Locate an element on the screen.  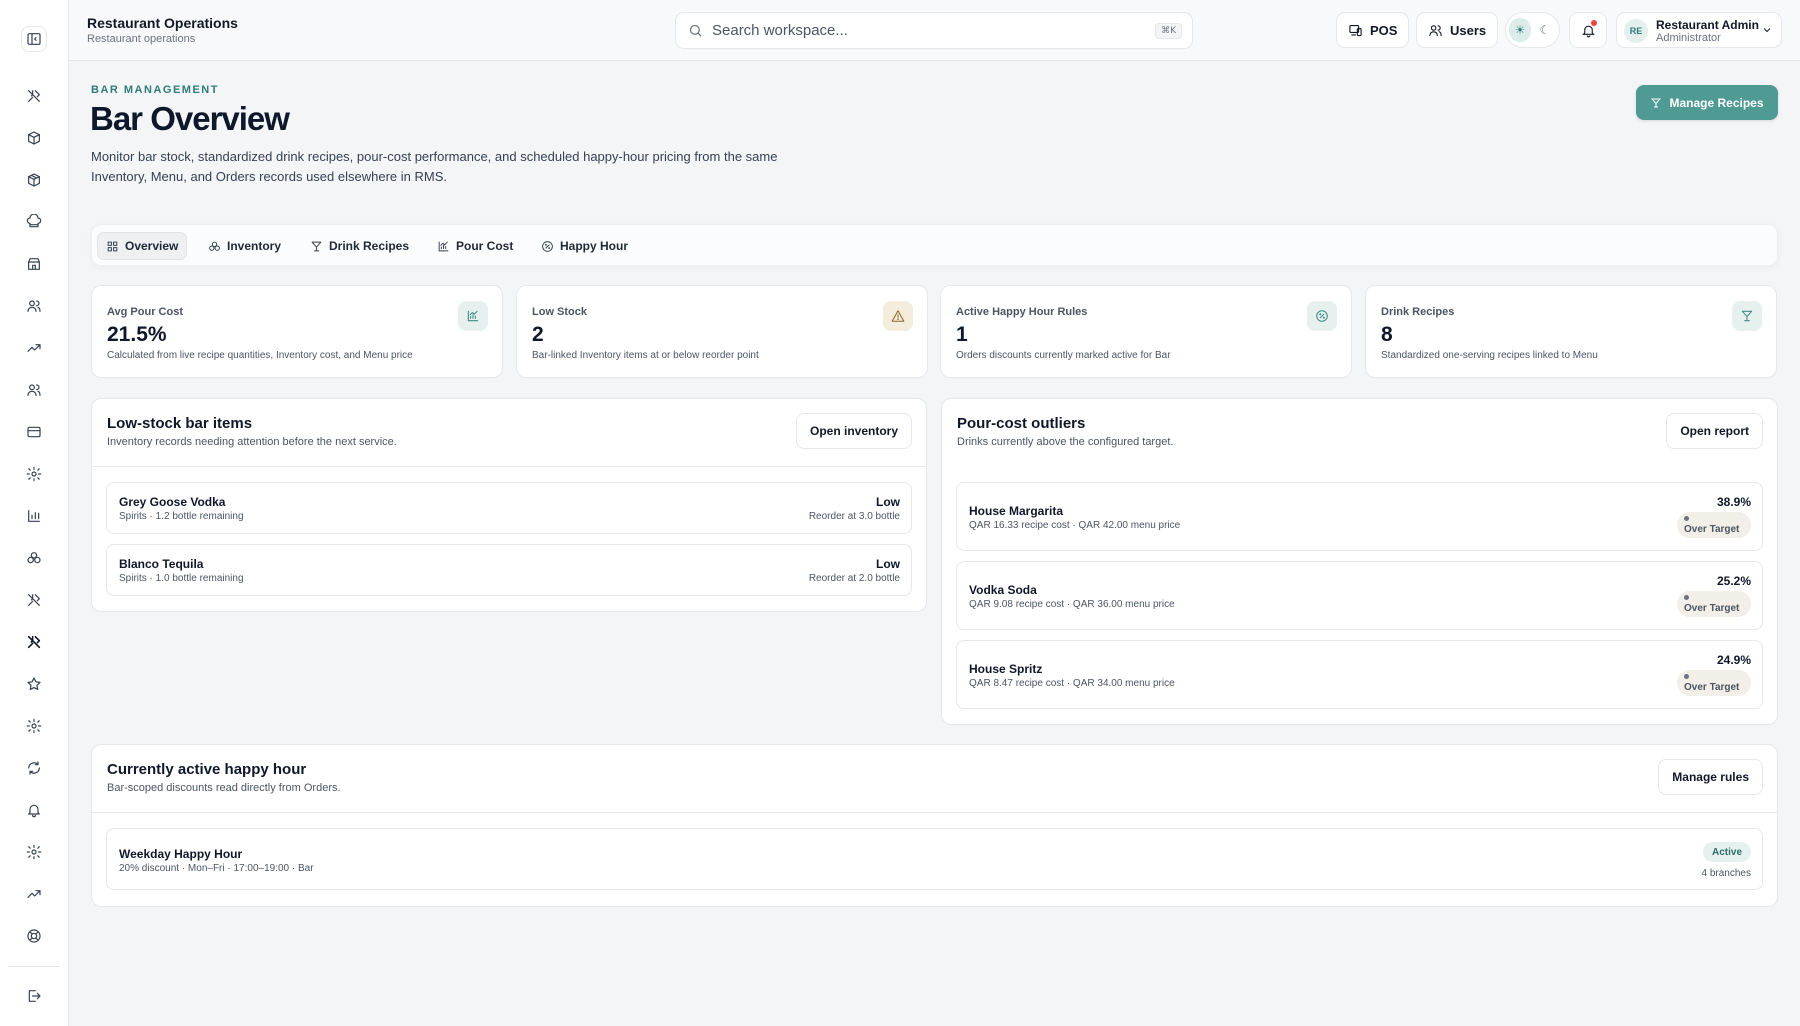
drink-name: House Spritz is located at coordinates (1006, 669).